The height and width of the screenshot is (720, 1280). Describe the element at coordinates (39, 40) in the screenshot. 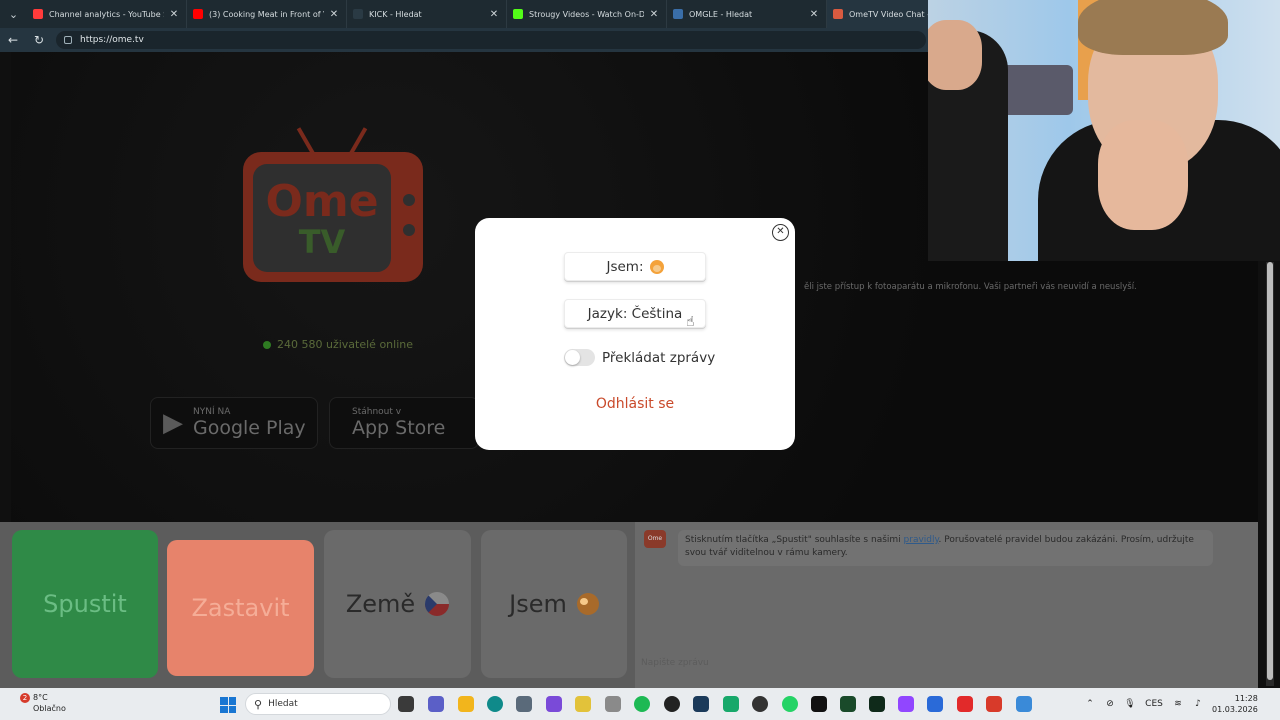

I see `reload-icon: ↻` at that location.